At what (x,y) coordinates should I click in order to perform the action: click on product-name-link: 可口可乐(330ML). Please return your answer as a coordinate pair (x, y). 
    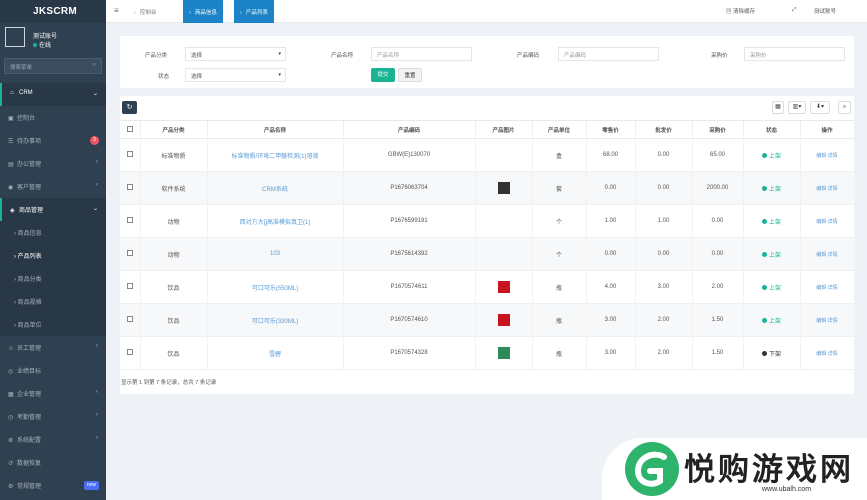
    Looking at the image, I should click on (275, 322).